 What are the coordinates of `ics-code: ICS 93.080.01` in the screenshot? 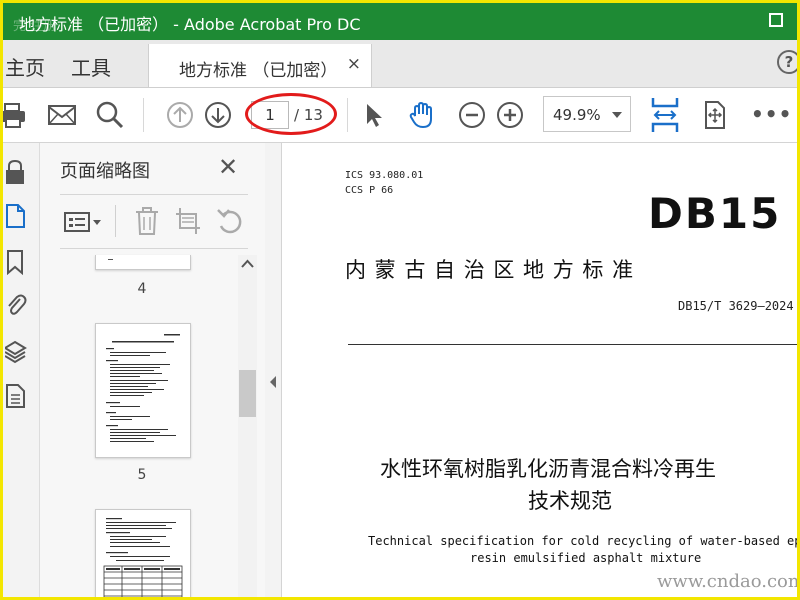 It's located at (384, 175).